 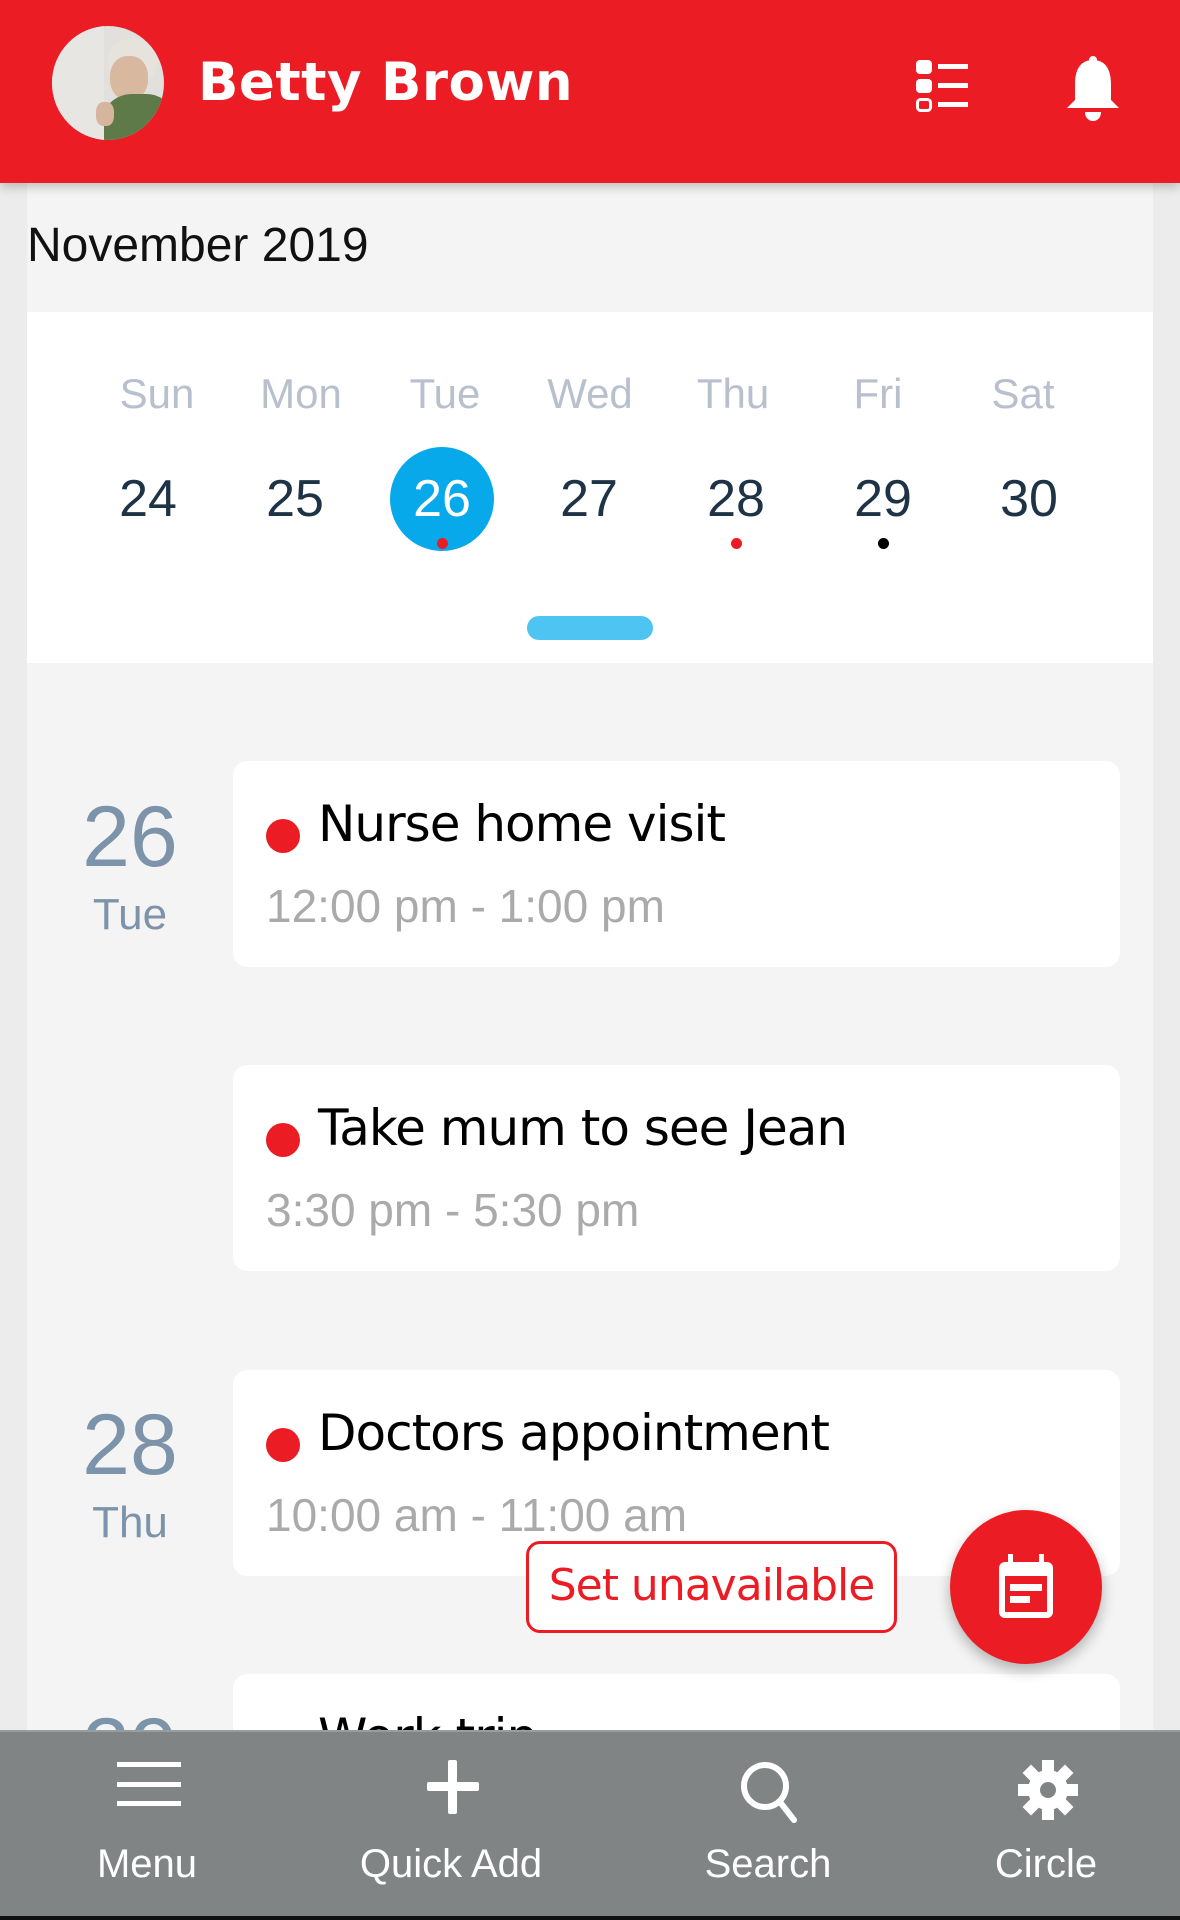 I want to click on nav-circle: Circle, so click(x=1046, y=1826).